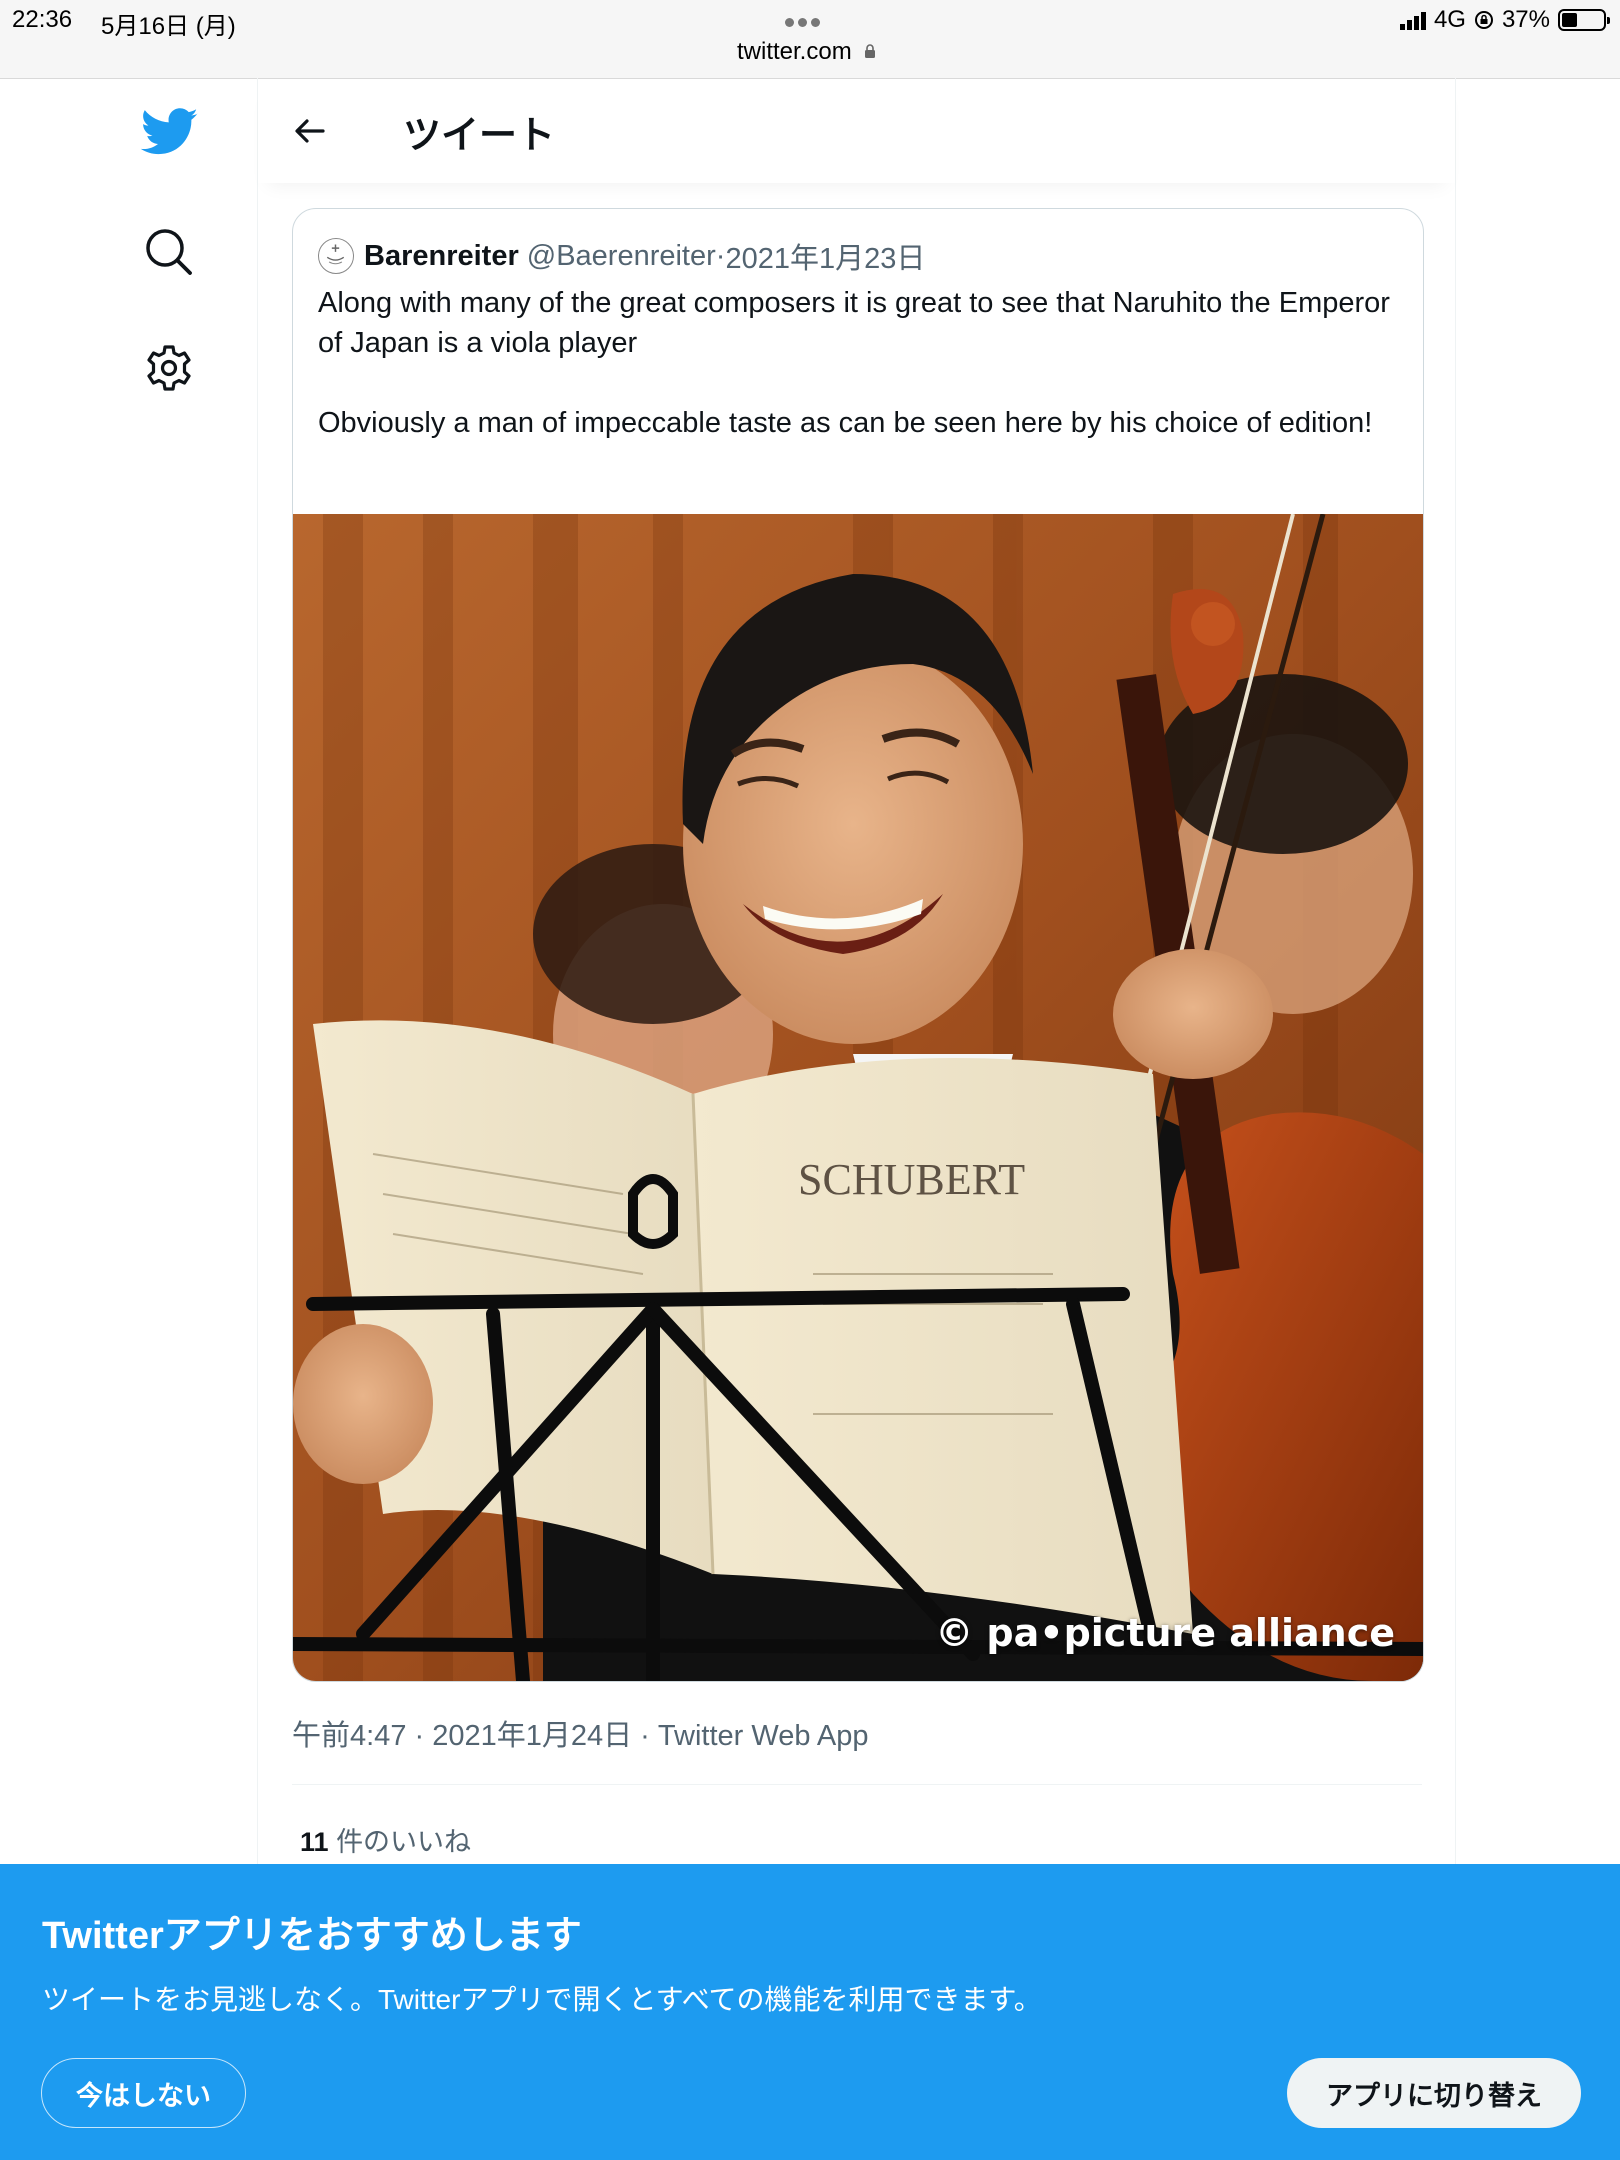 The height and width of the screenshot is (2160, 1620). Describe the element at coordinates (312, 1936) in the screenshot. I see `banner-title: Twitterアプリをおすすめします` at that location.